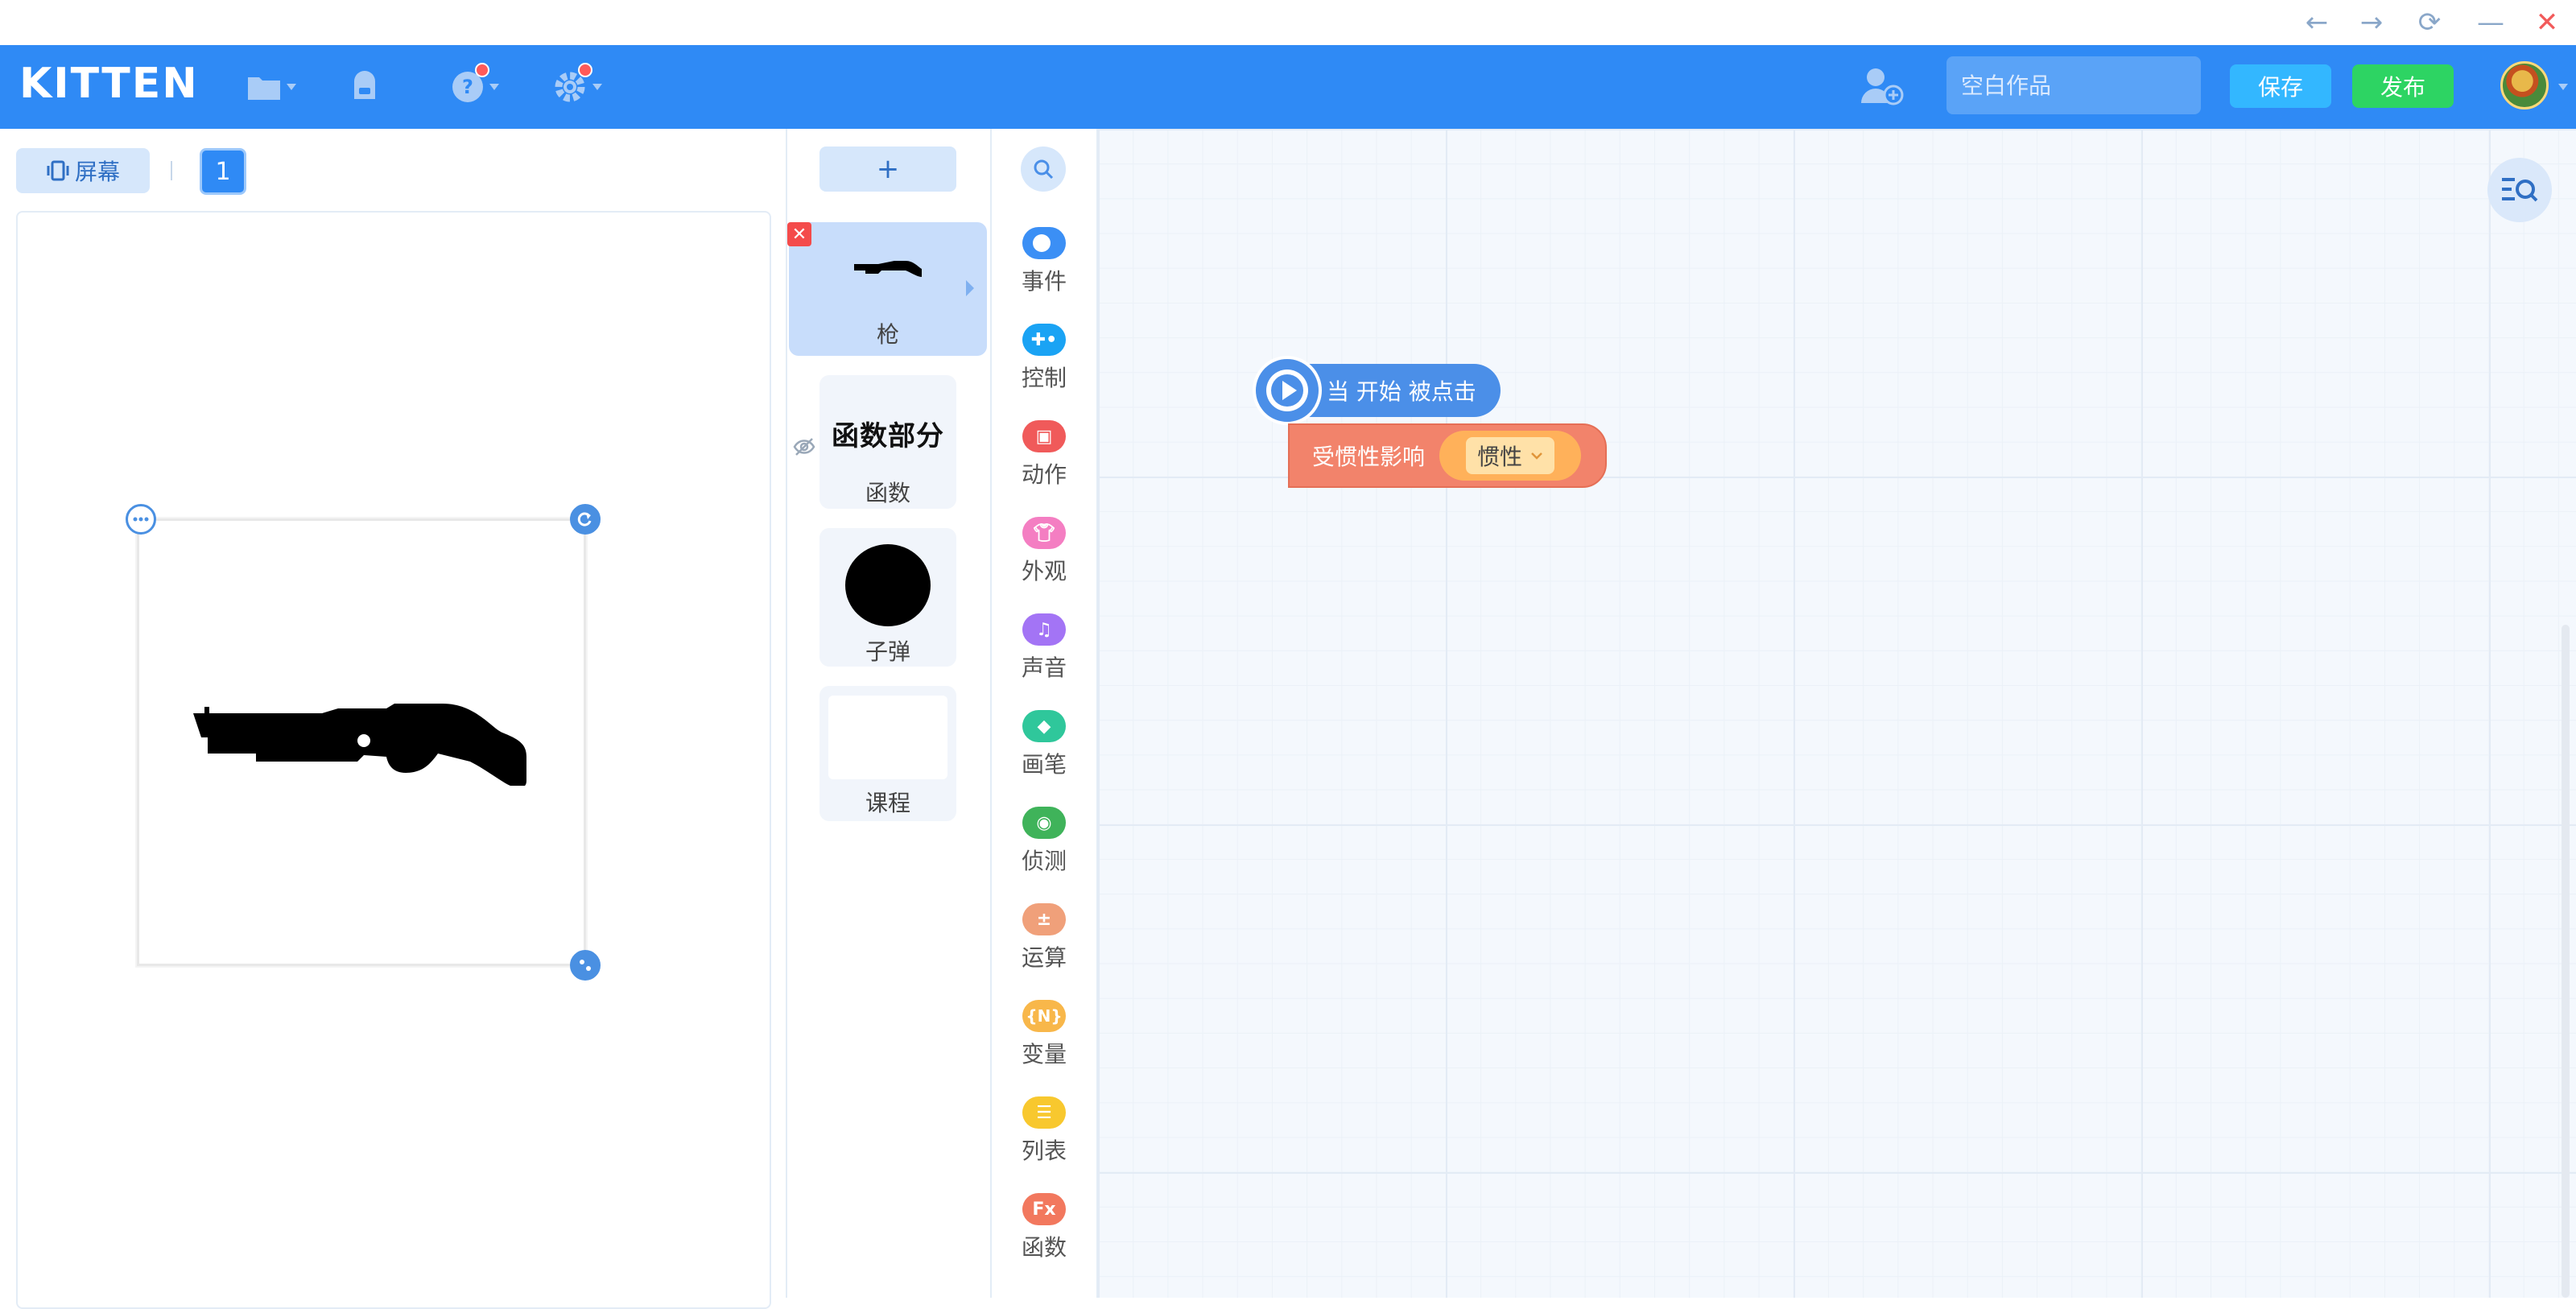 This screenshot has height=1309, width=2576. I want to click on sprite-name: 枪, so click(887, 334).